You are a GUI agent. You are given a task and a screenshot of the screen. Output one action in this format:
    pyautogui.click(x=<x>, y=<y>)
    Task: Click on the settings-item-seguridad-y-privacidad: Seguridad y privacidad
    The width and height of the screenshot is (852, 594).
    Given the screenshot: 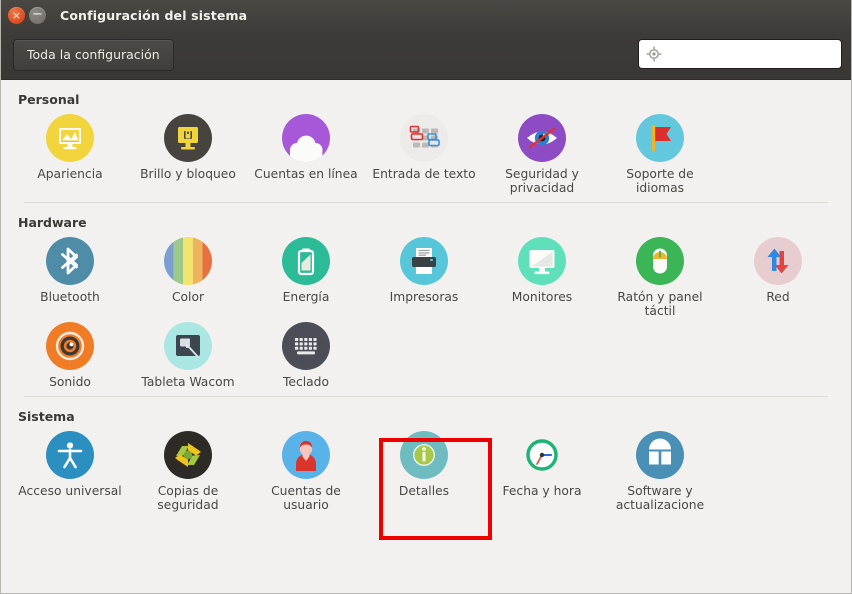 What is the action you would take?
    pyautogui.click(x=542, y=152)
    